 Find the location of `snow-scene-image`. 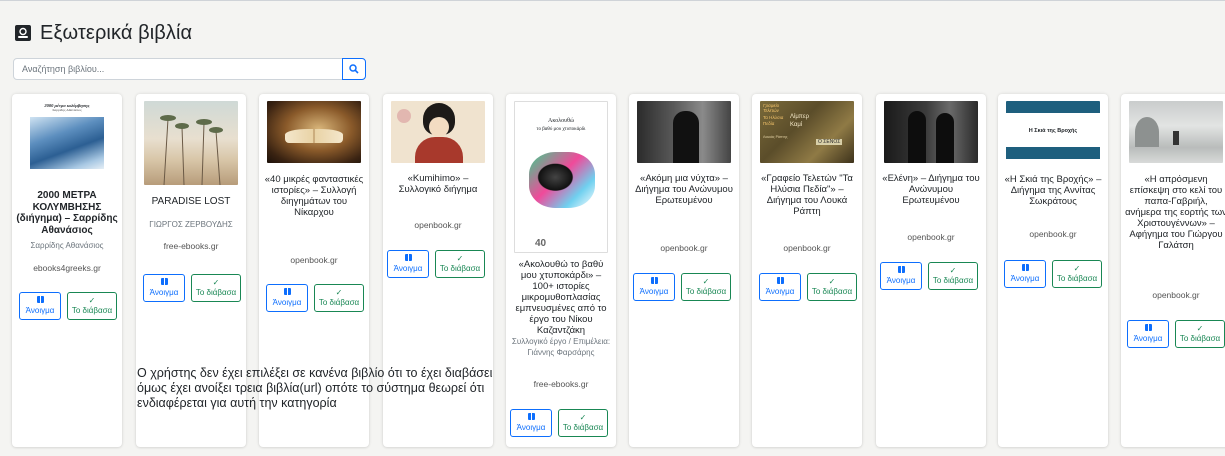

snow-scene-image is located at coordinates (1176, 138).